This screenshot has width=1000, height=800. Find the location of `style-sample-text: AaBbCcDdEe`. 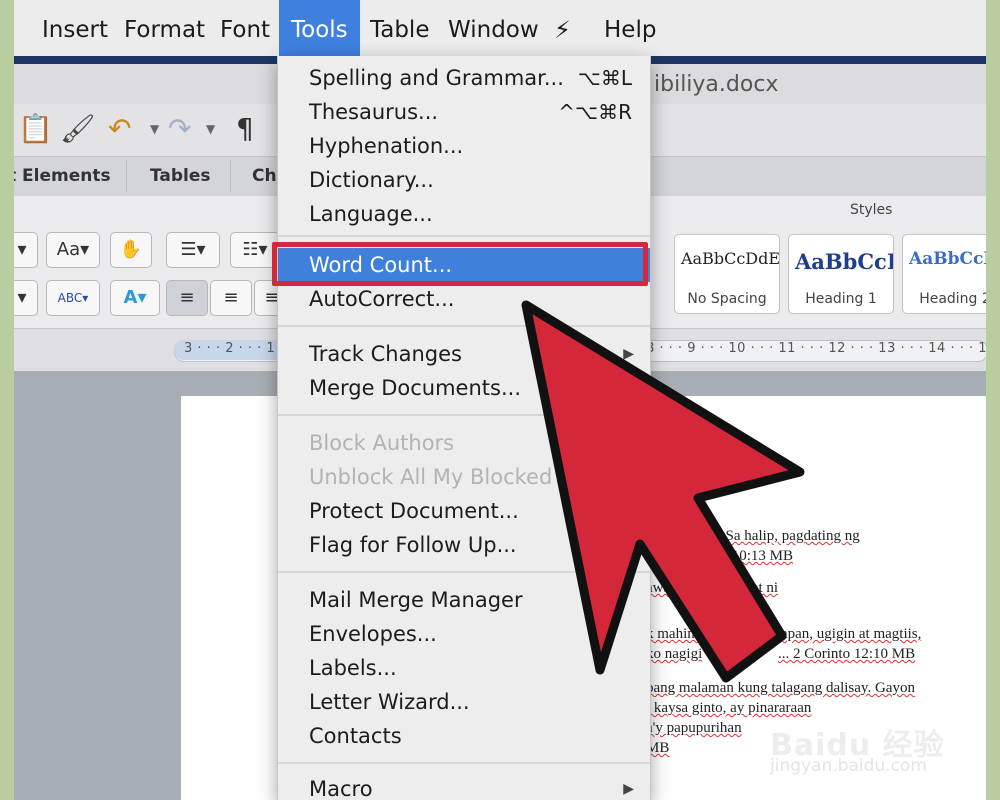

style-sample-text: AaBbCcDdEe is located at coordinates (730, 258).